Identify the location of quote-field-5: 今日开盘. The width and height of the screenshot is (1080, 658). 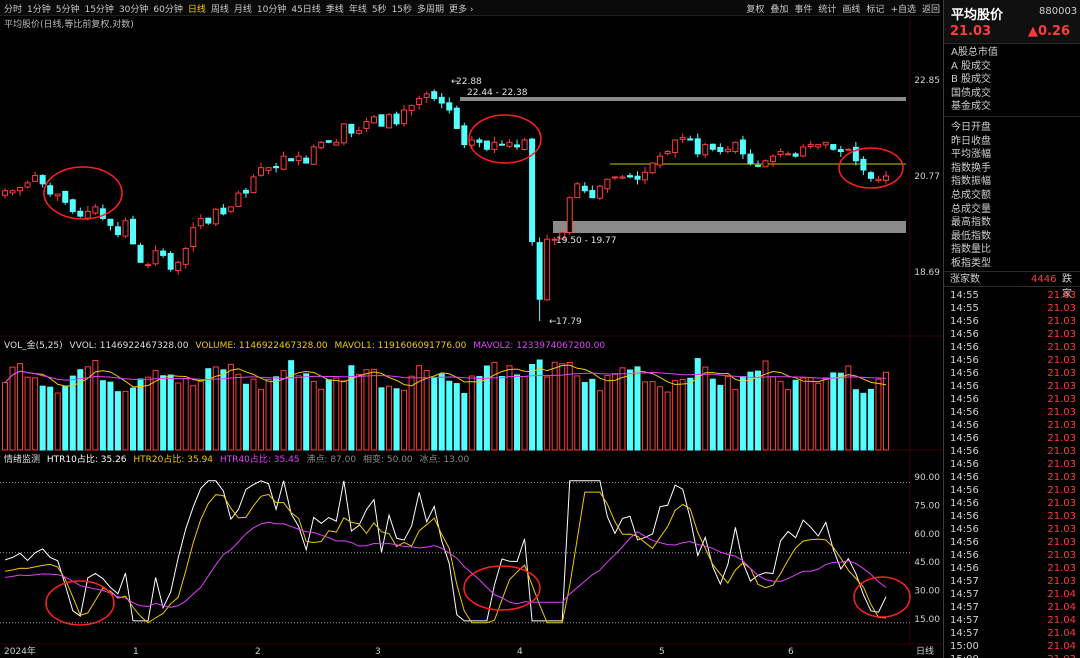
(1012, 128).